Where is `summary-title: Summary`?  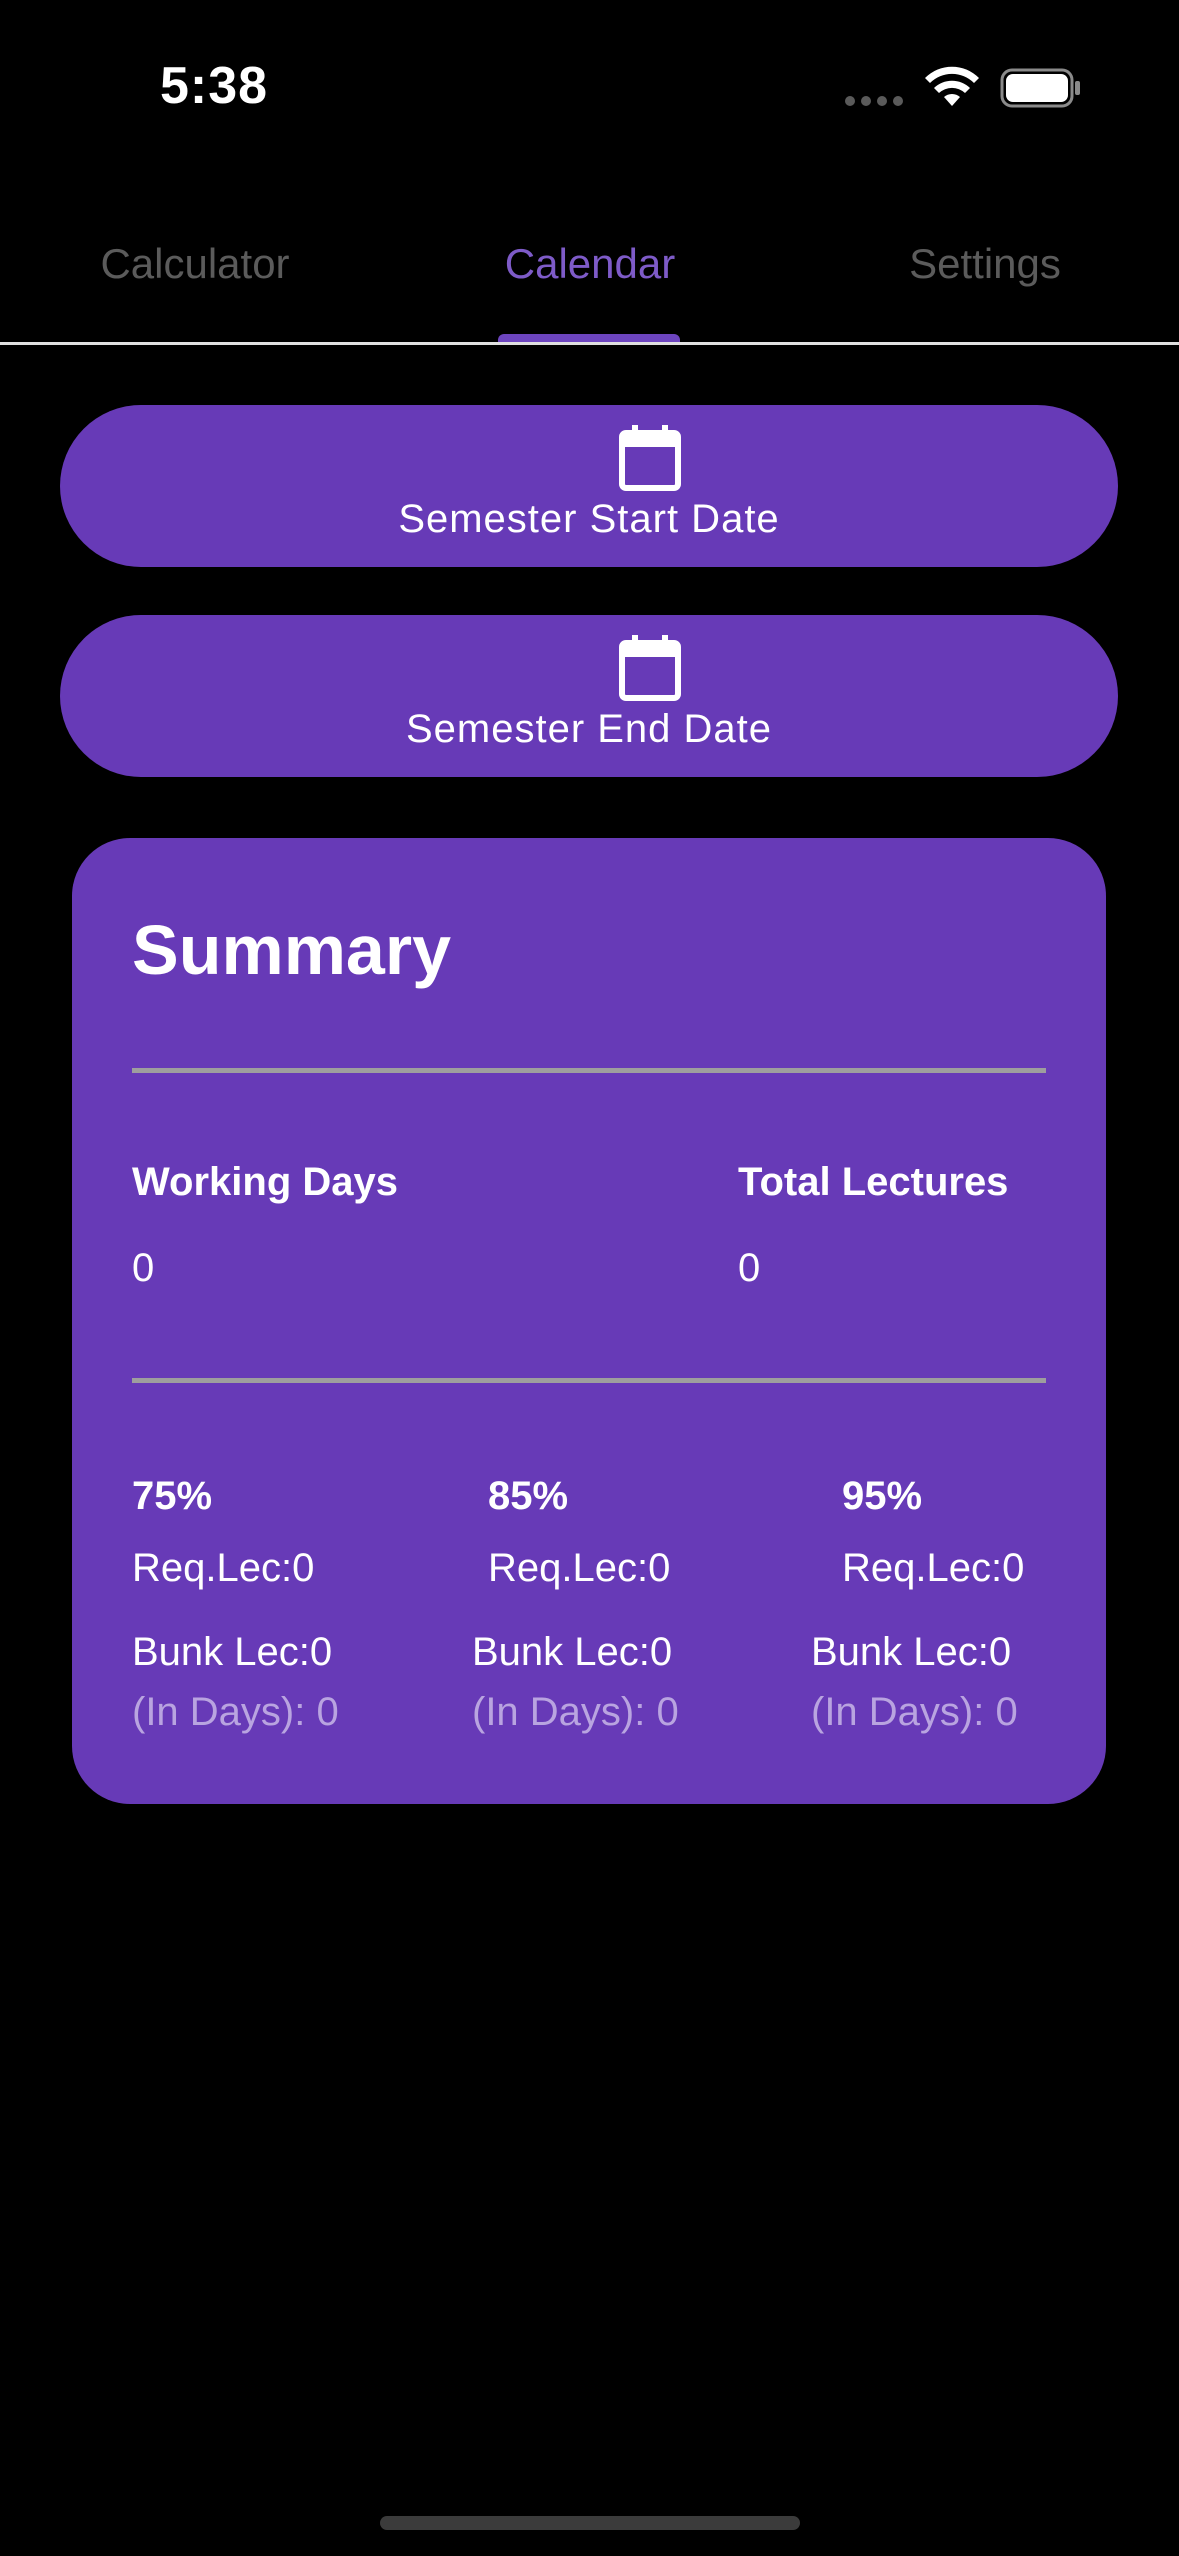 summary-title: Summary is located at coordinates (292, 950).